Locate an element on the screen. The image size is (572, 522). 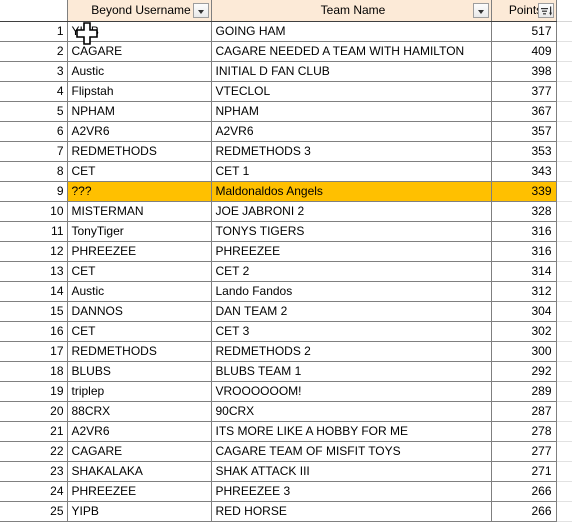
table-row: 8 CET CET 1 343 is located at coordinates (286, 172).